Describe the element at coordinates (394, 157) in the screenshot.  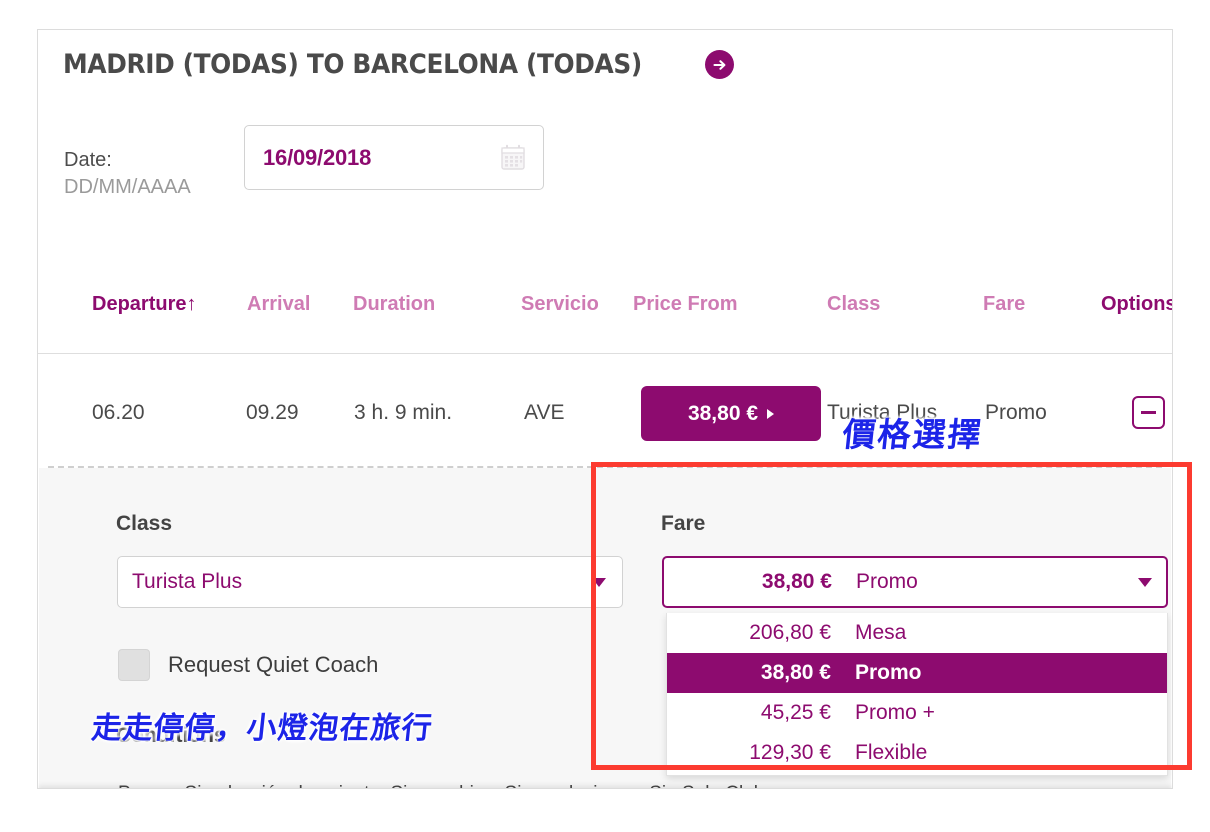
I see `date-input: 16/09/2018` at that location.